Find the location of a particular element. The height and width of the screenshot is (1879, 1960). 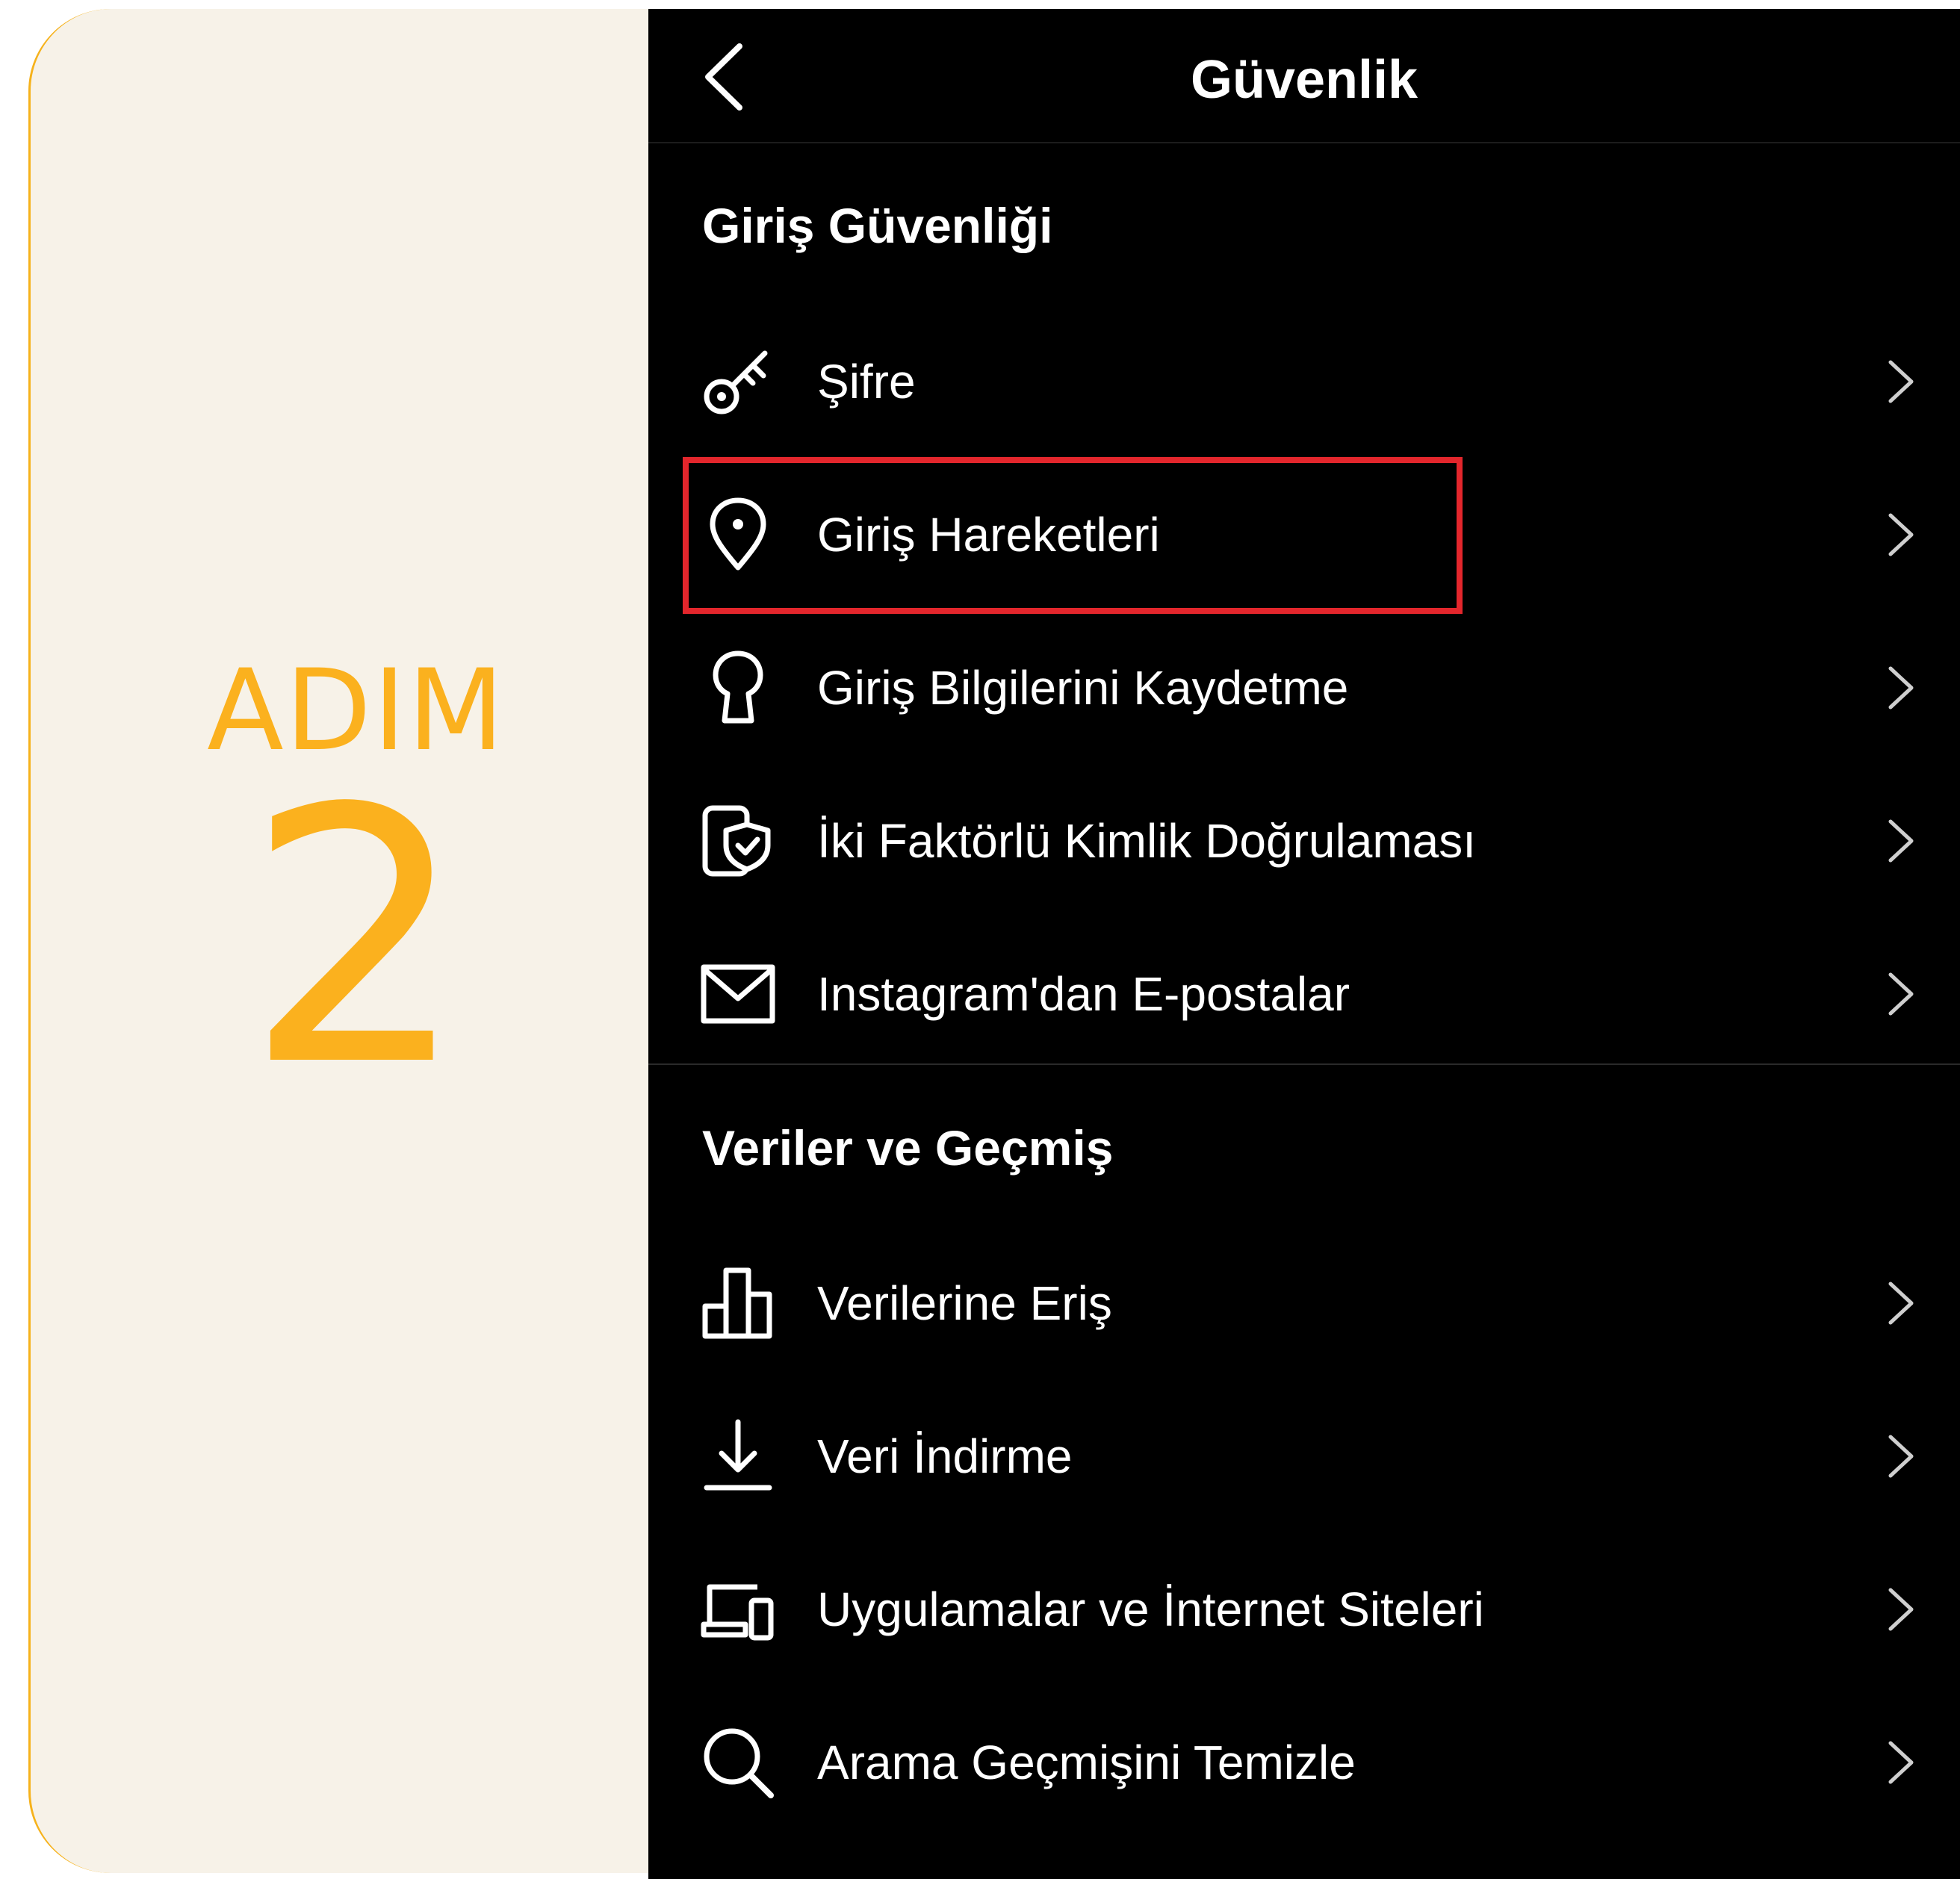

settings-item-saved-login: Giriş Bilgilerini Kaydetme is located at coordinates (1304, 687).